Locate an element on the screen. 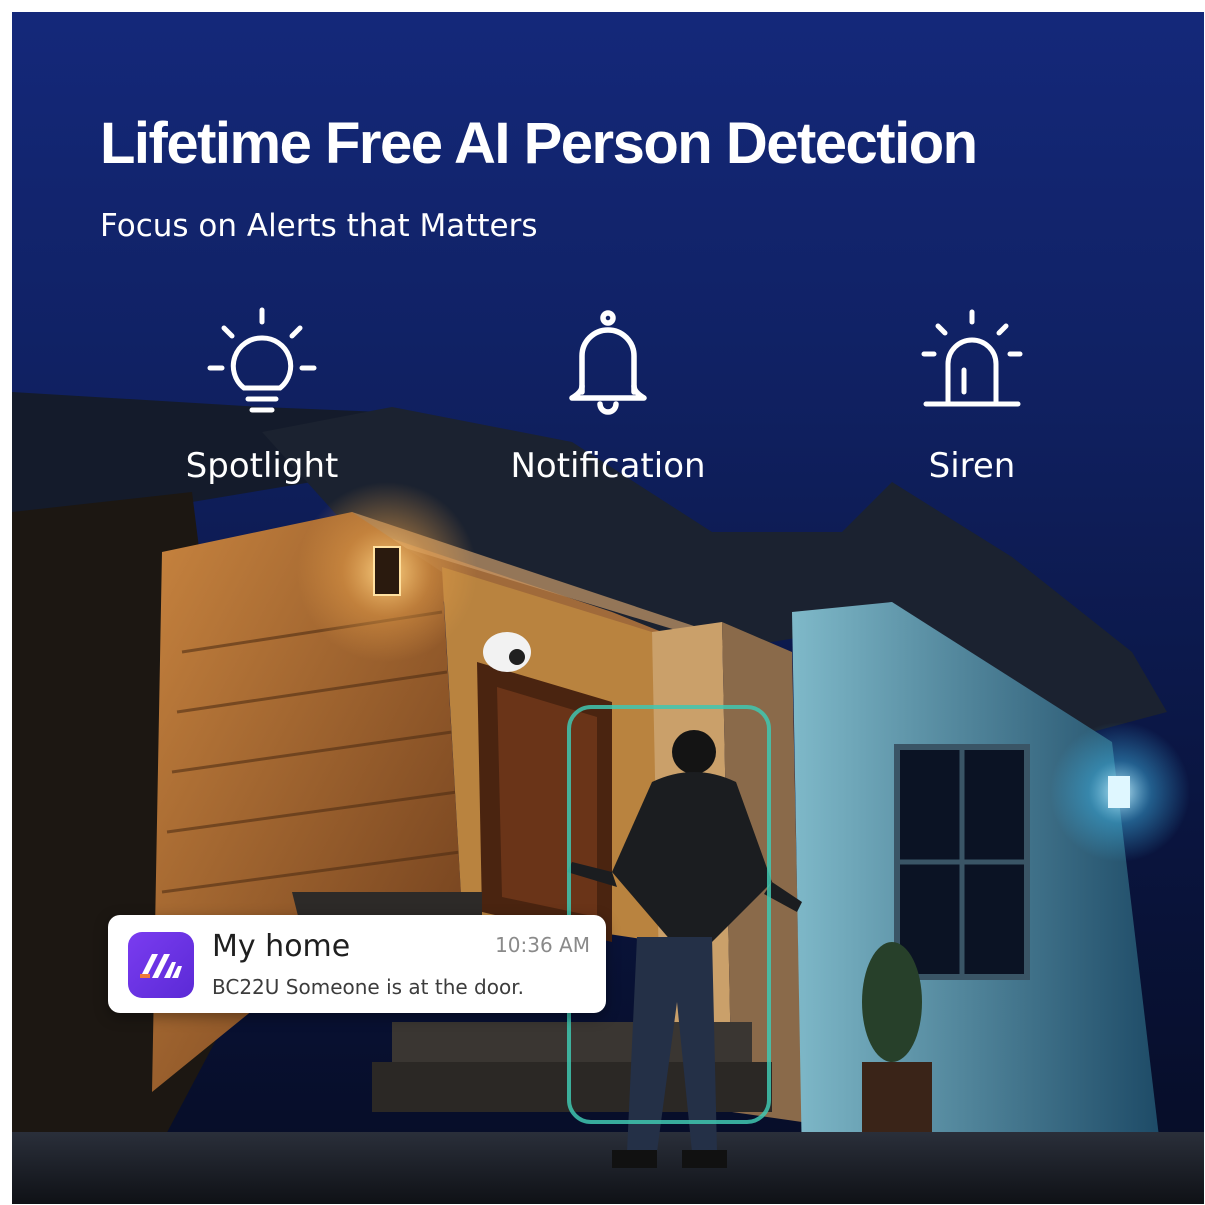 Image resolution: width=1205 pixels, height=1205 pixels. siren-icon is located at coordinates (972, 358).